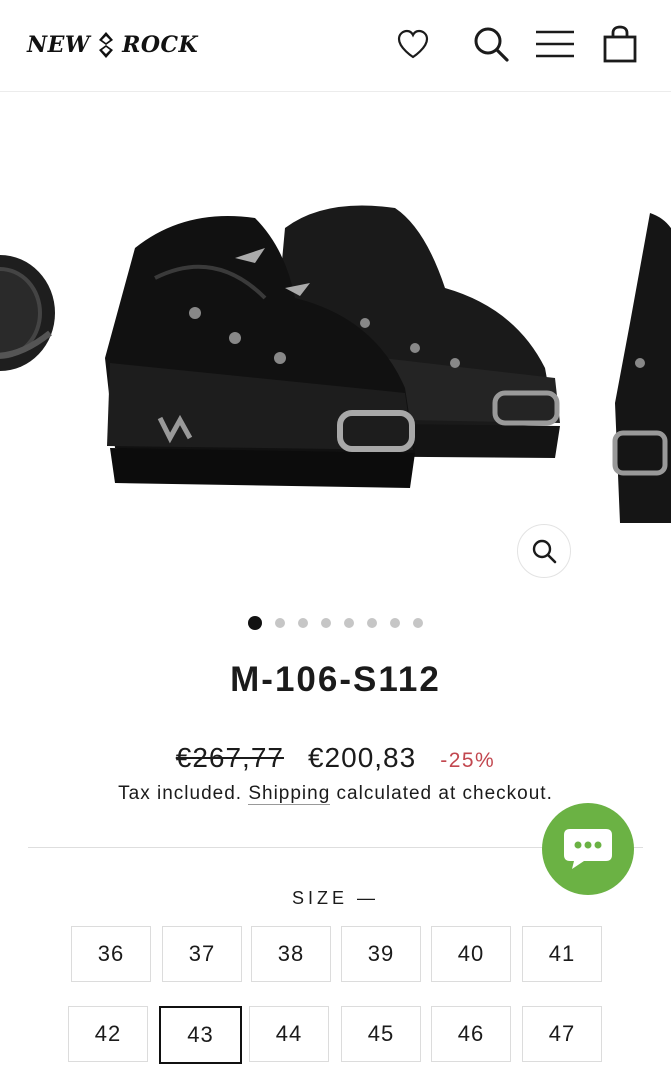 The height and width of the screenshot is (1080, 671). What do you see at coordinates (202, 954) in the screenshot?
I see `size-option: 37` at bounding box center [202, 954].